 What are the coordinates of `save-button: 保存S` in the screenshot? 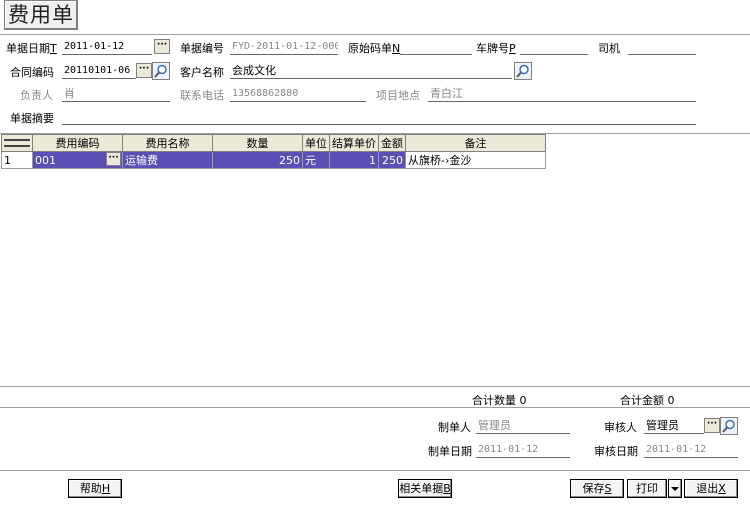 It's located at (597, 488).